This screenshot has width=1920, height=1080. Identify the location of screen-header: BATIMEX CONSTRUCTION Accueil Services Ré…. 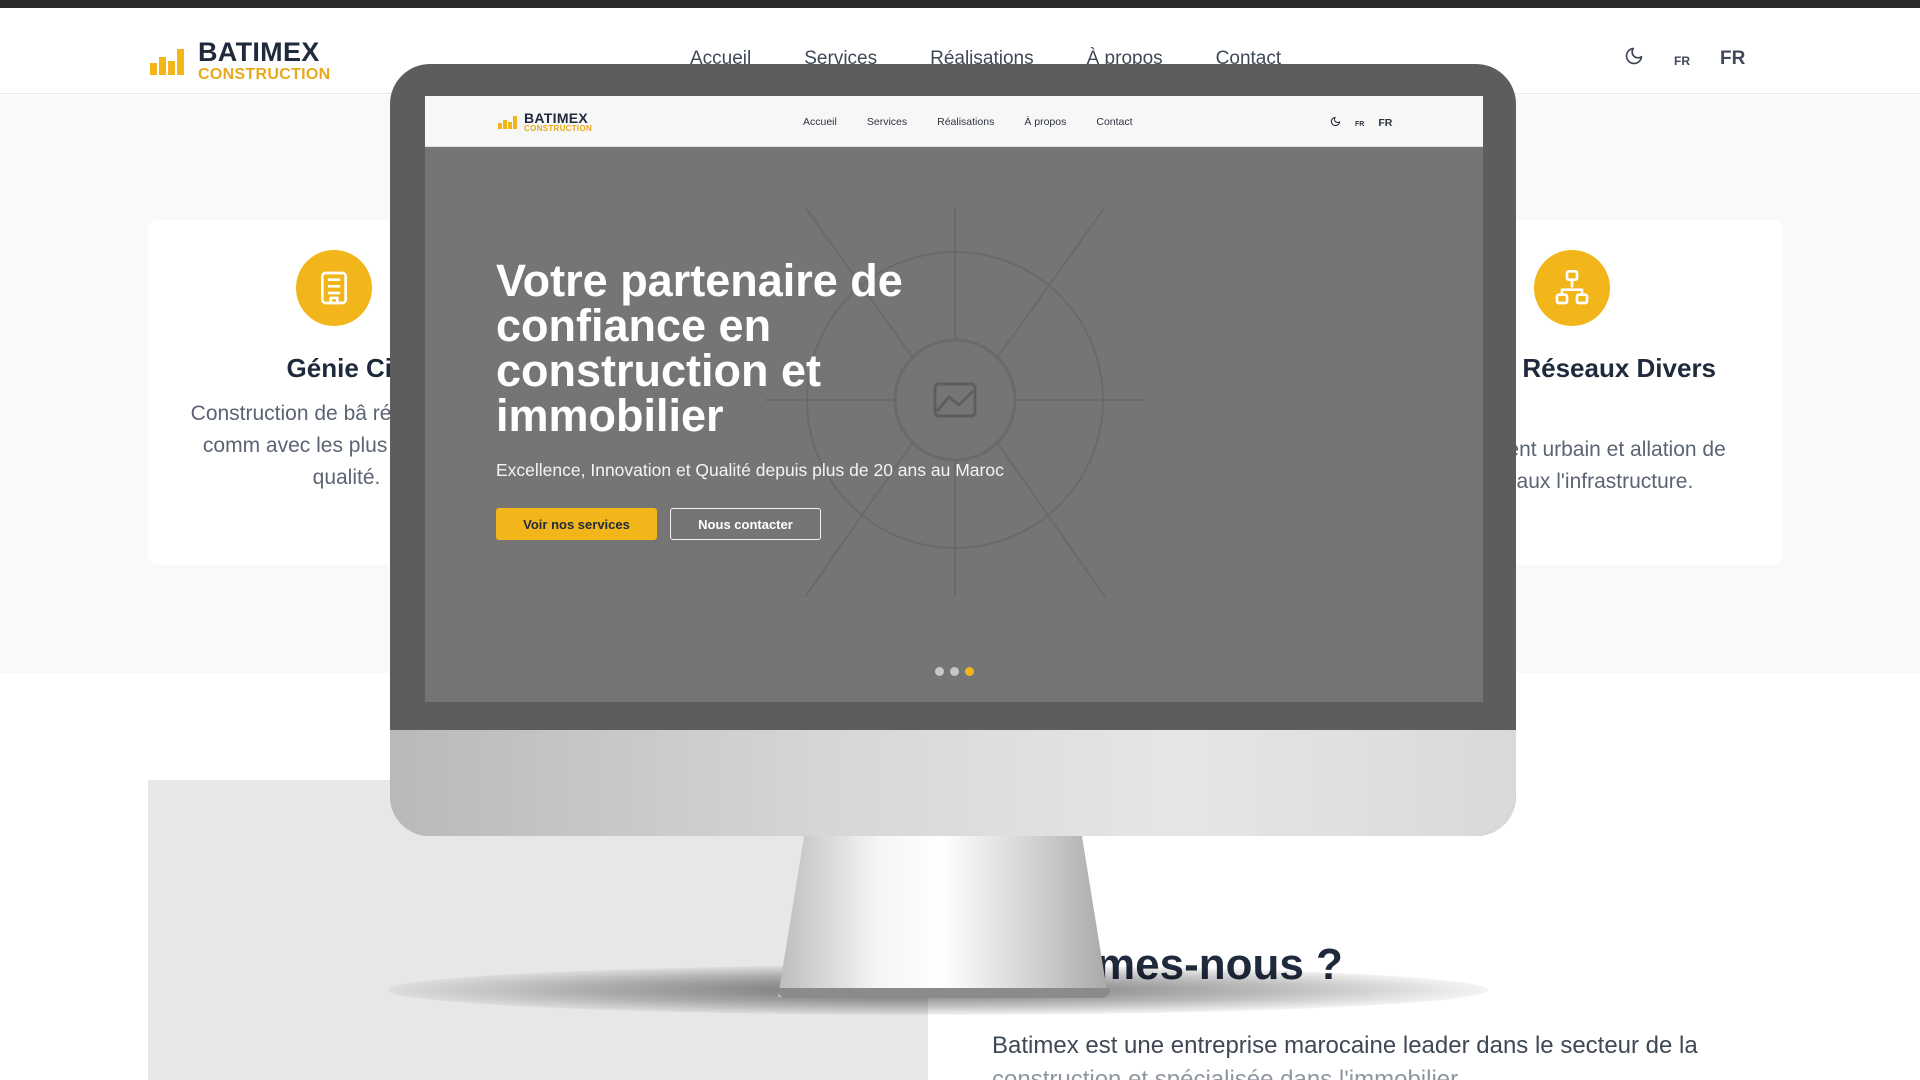
(954, 121).